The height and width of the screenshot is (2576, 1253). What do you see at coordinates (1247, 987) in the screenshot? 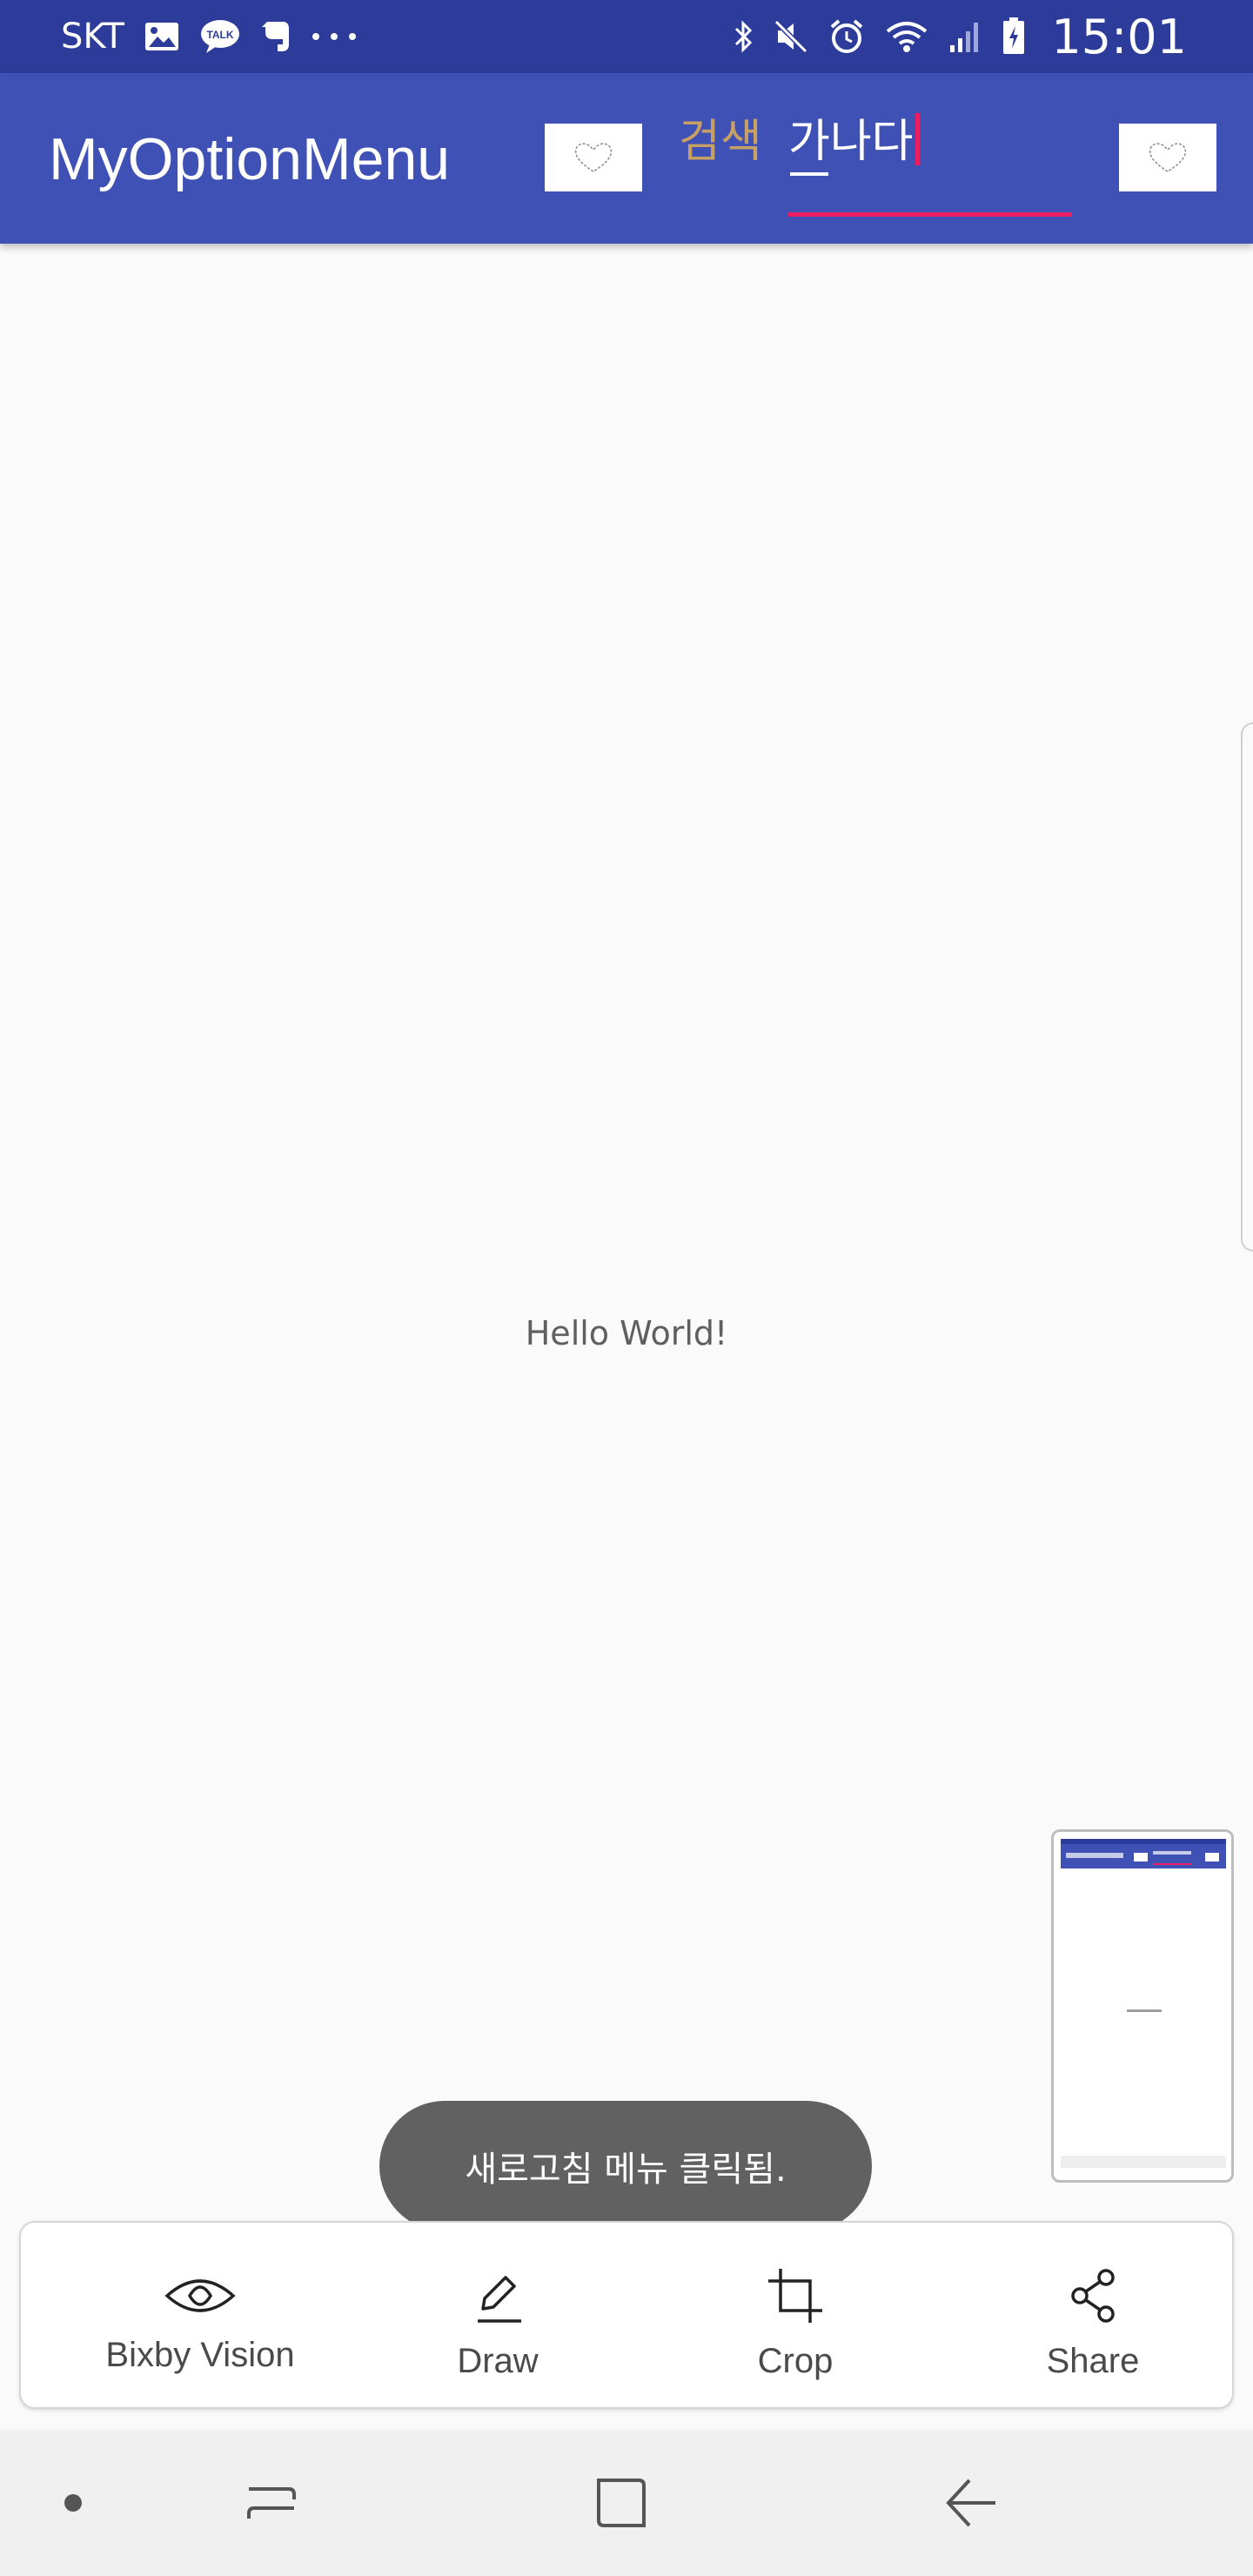
I see `edge-panel-handle` at bounding box center [1247, 987].